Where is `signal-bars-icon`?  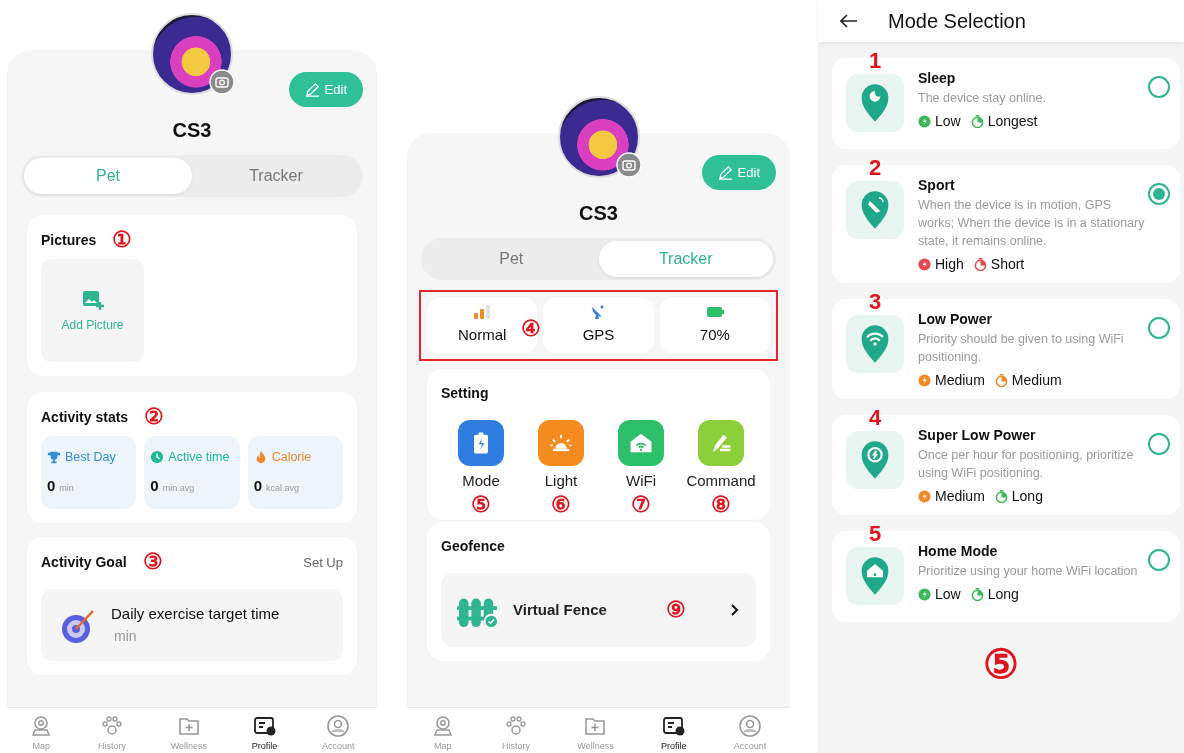
signal-bars-icon is located at coordinates (482, 312).